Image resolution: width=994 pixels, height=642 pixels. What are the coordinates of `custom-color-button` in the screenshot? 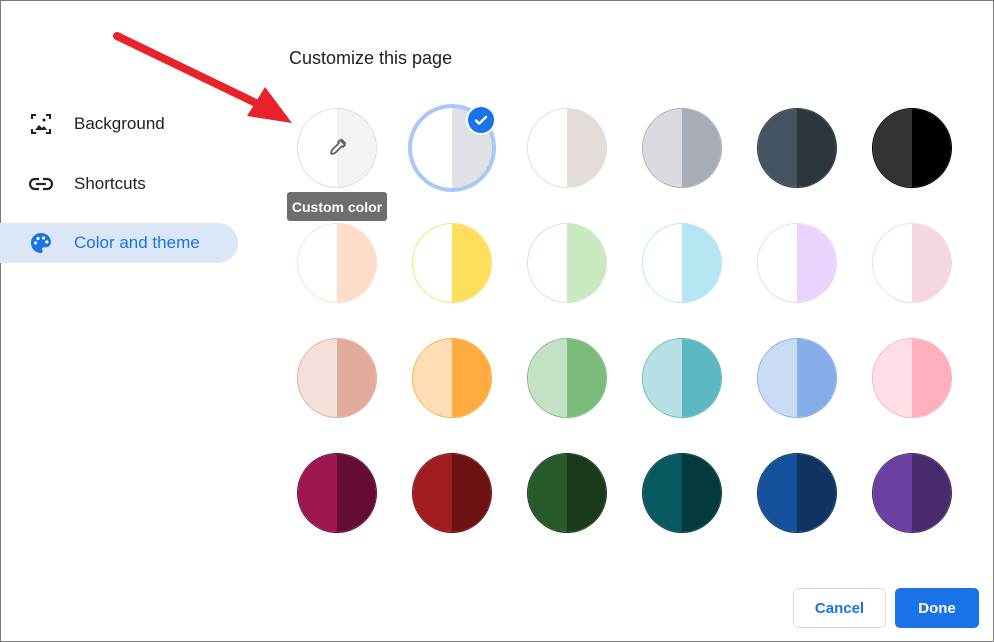 It's located at (337, 148).